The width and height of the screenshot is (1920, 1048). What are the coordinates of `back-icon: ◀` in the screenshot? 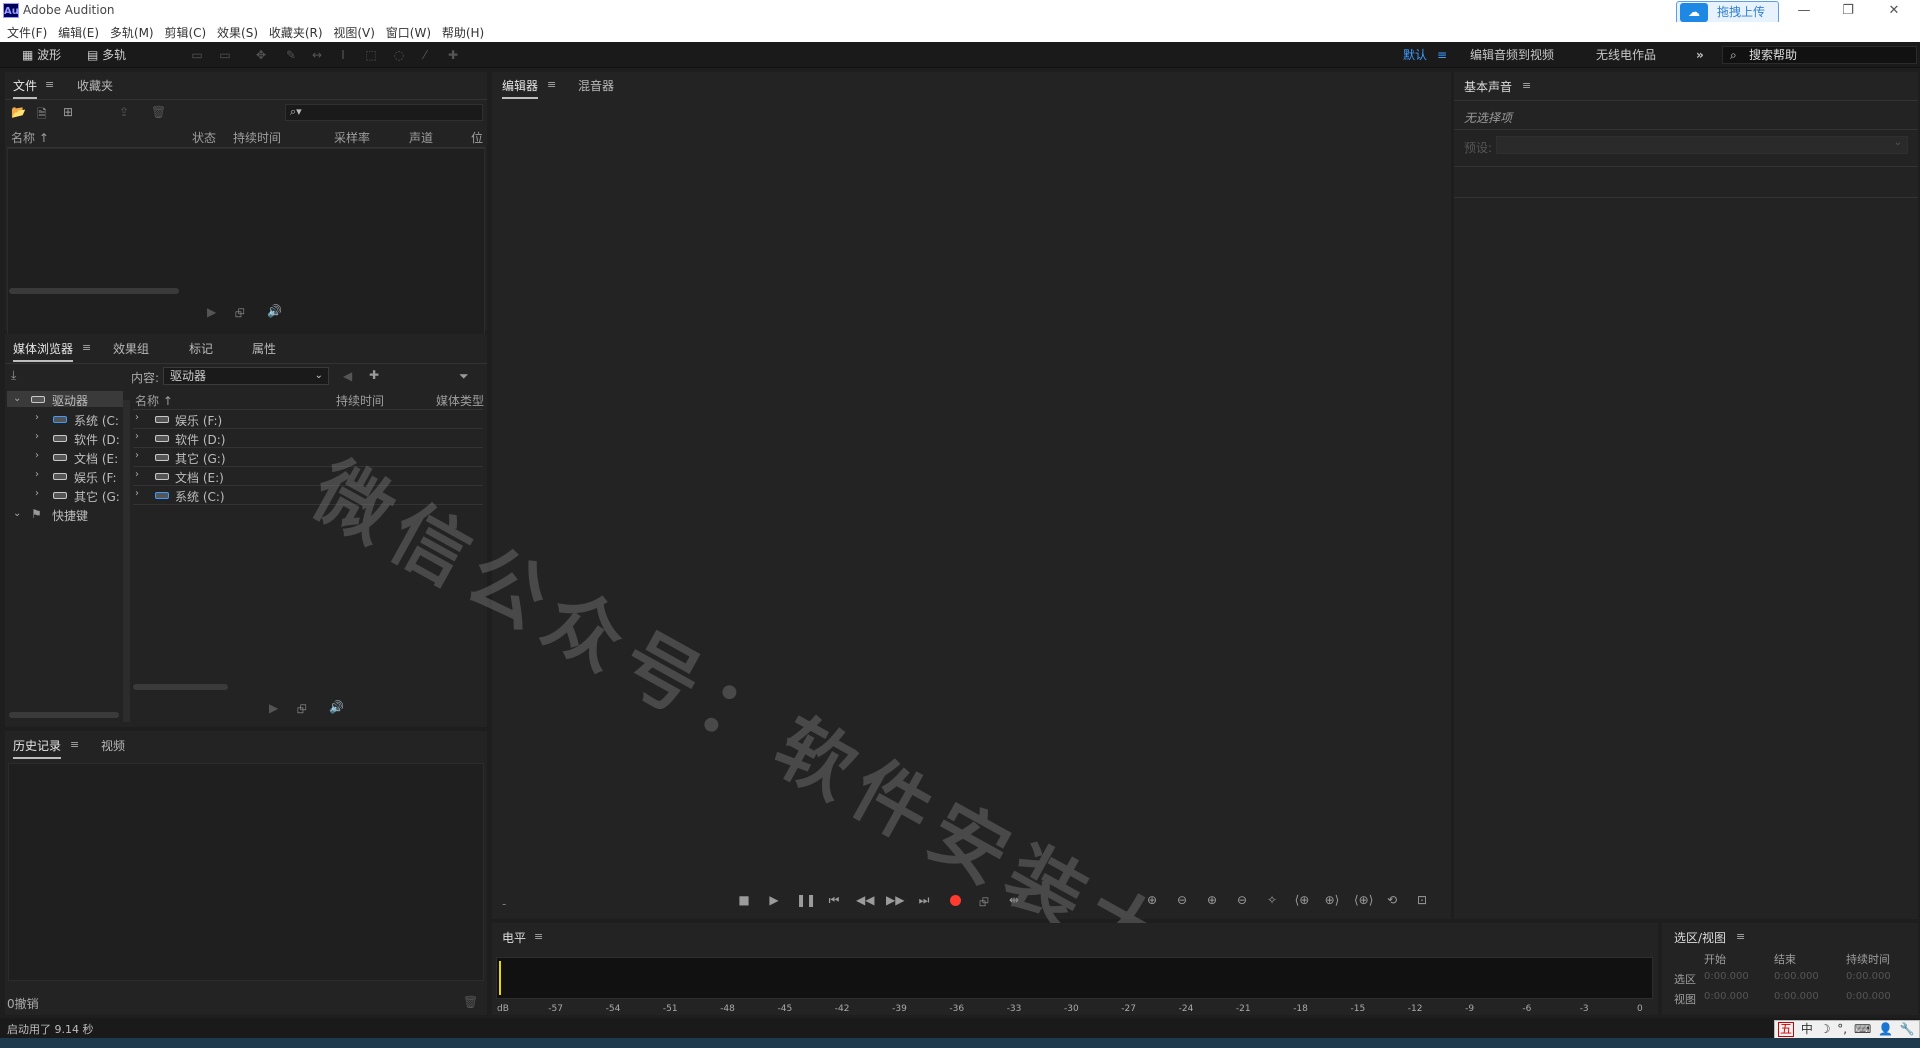 It's located at (347, 376).